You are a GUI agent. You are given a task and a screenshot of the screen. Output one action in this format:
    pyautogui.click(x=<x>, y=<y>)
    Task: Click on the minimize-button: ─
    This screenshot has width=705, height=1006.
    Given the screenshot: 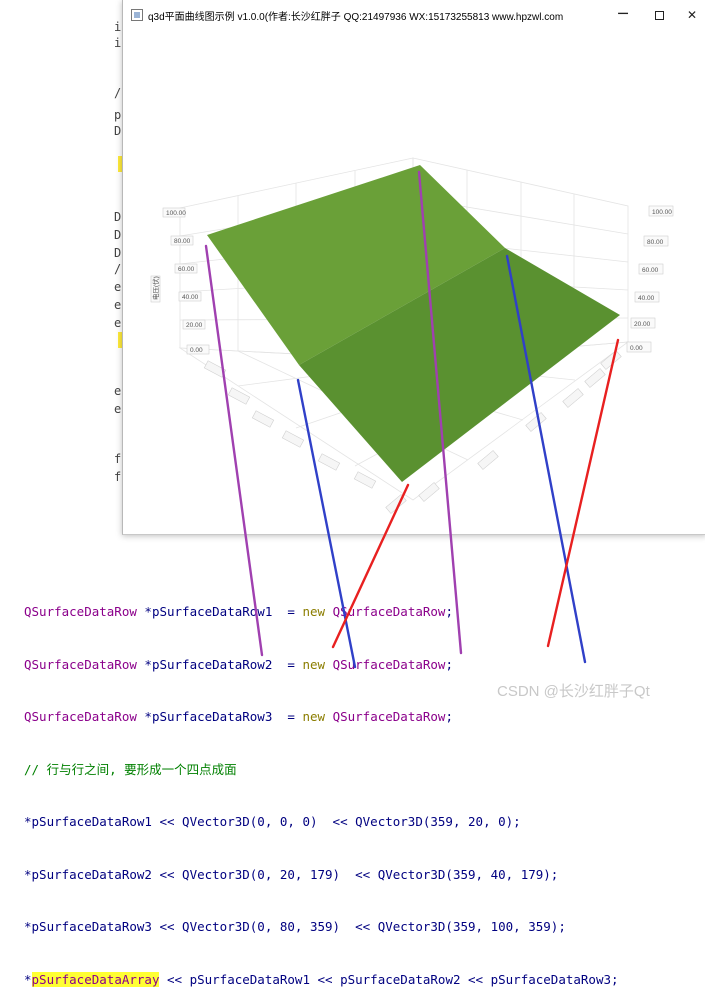 What is the action you would take?
    pyautogui.click(x=623, y=13)
    